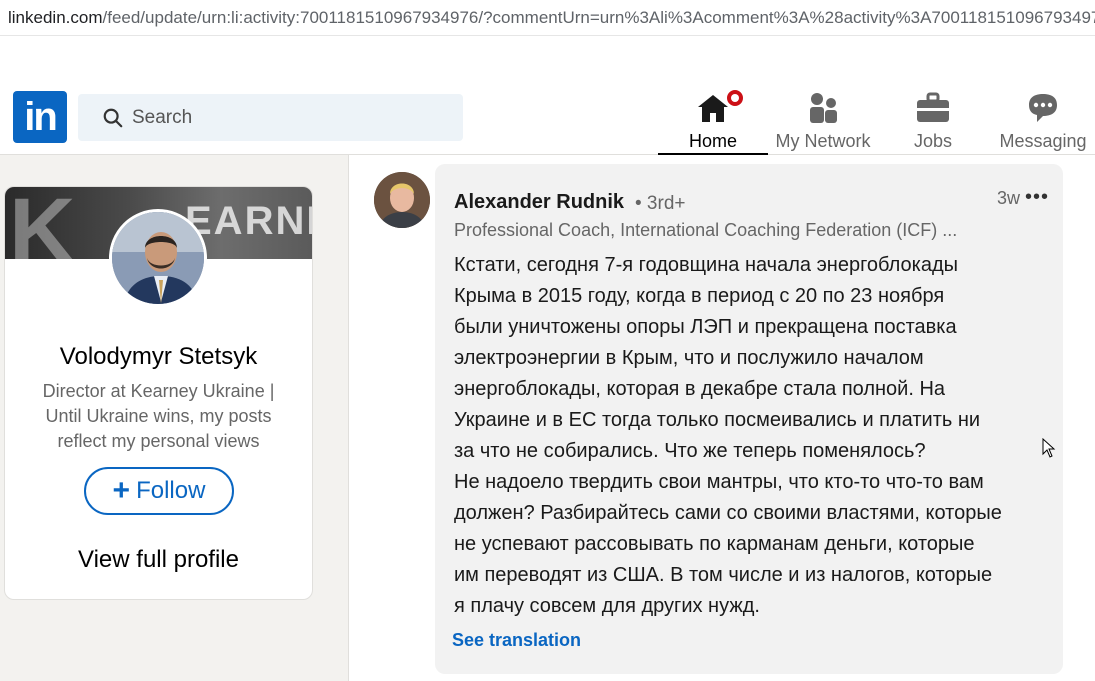 The image size is (1095, 681). Describe the element at coordinates (248, 221) in the screenshot. I see `banner-text: EARNEY` at that location.